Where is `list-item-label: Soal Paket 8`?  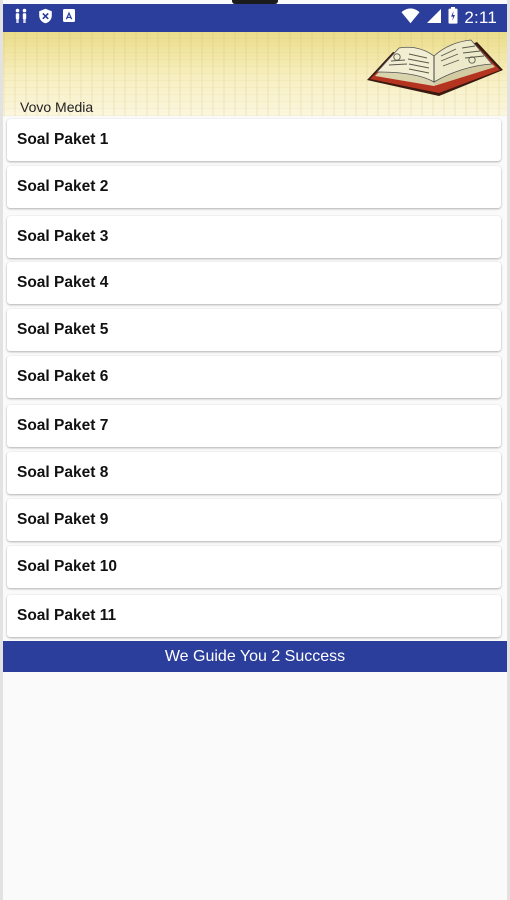
list-item-label: Soal Paket 8 is located at coordinates (63, 472).